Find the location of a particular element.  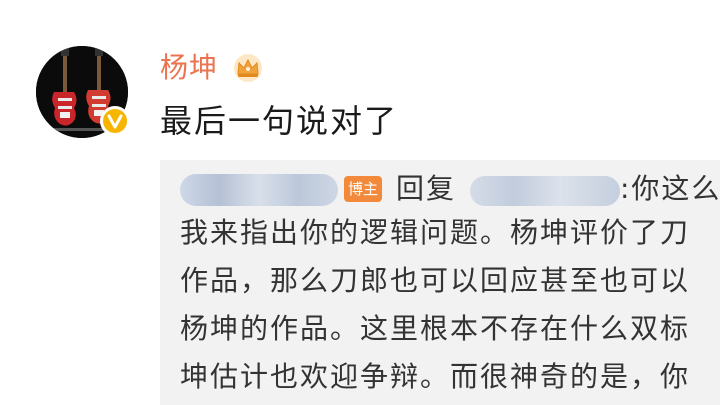

quote-line: 杨坤的作品。这里根本不存在什么双标 is located at coordinates (435, 328).